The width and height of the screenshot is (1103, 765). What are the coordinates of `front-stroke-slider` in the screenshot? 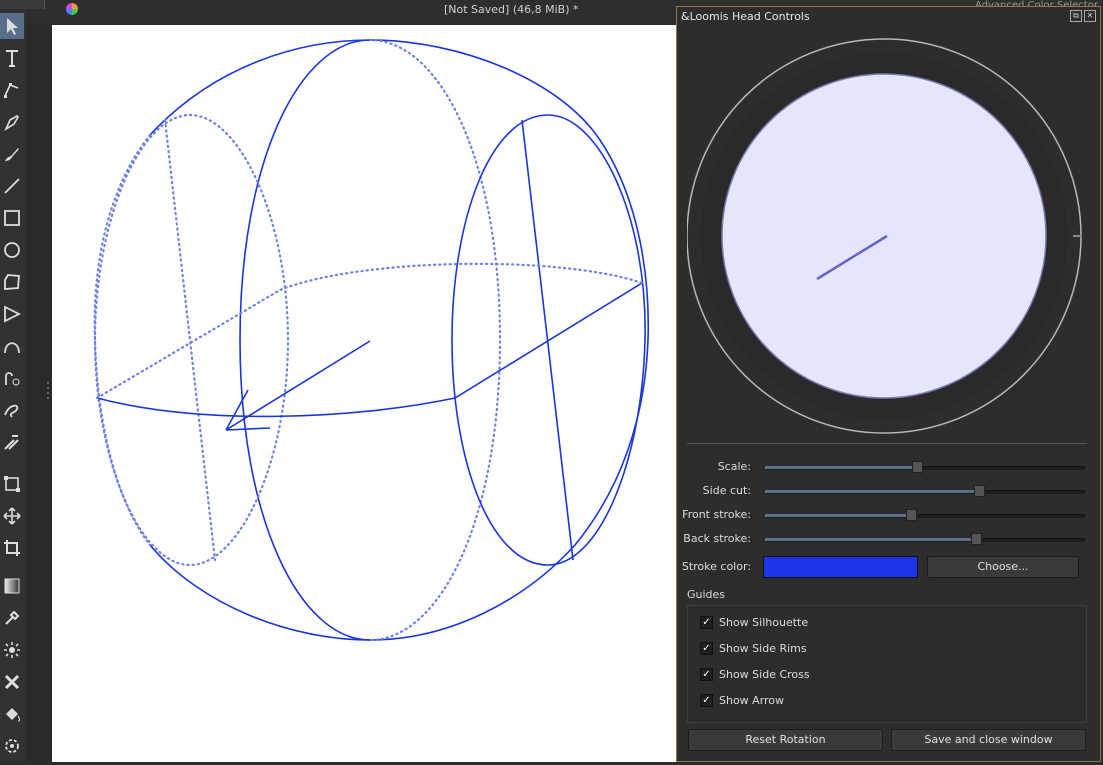 It's located at (925, 515).